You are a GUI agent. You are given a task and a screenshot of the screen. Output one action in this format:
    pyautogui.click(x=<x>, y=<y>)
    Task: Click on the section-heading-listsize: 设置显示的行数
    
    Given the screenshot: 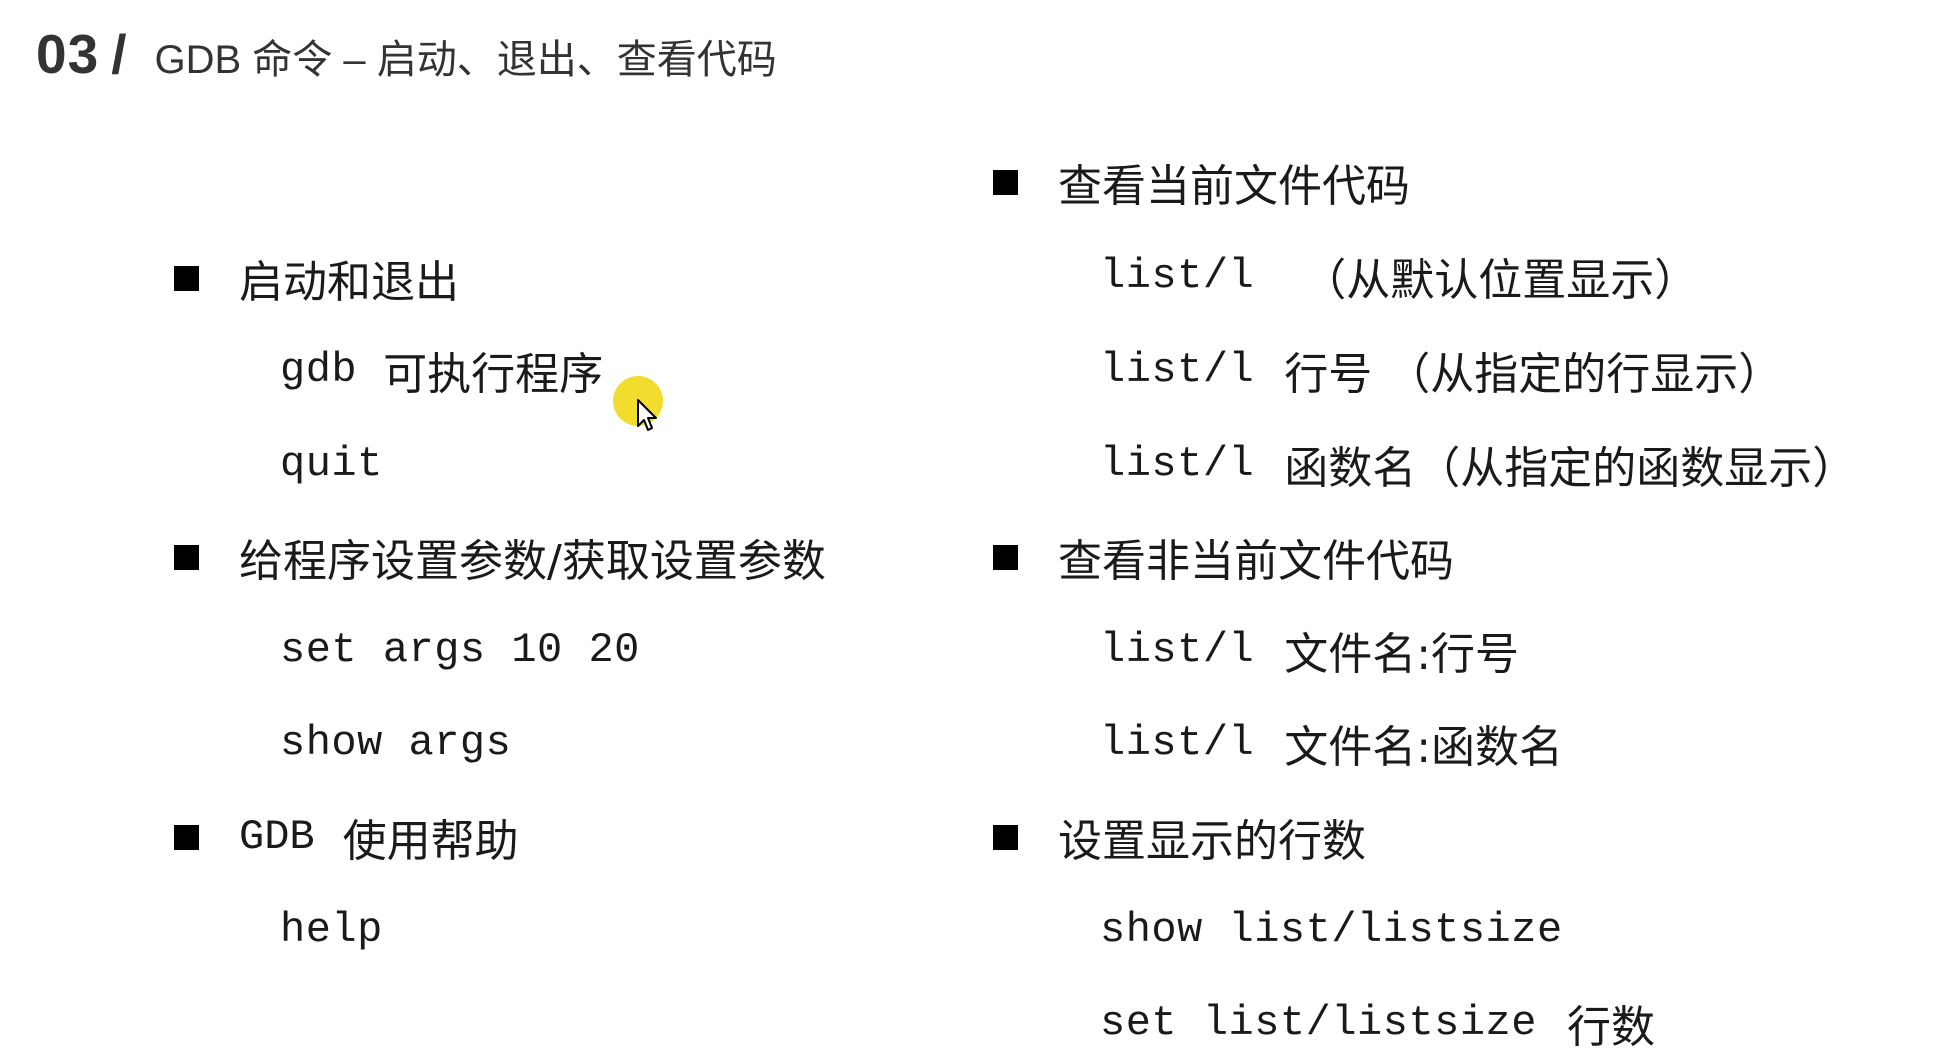 What is the action you would take?
    pyautogui.click(x=1179, y=837)
    